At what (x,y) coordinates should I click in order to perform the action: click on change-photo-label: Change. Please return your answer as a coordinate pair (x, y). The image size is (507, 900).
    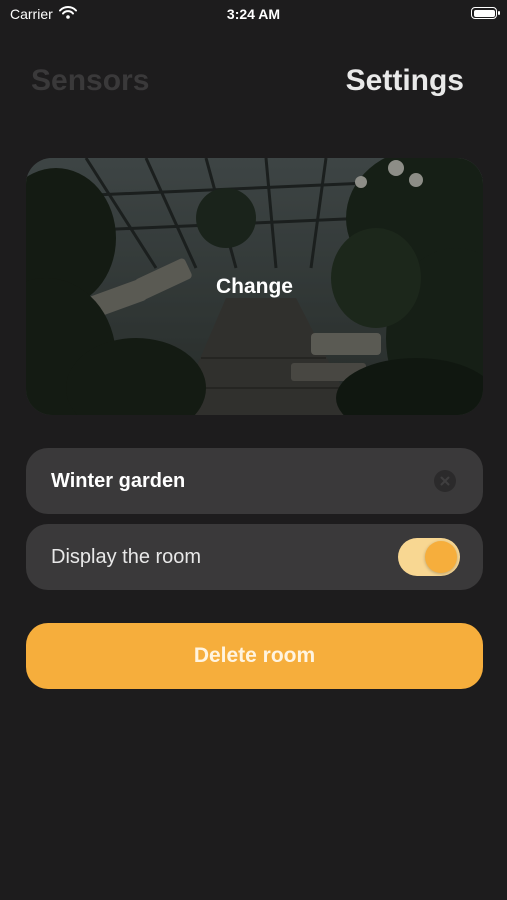
    Looking at the image, I should click on (254, 286).